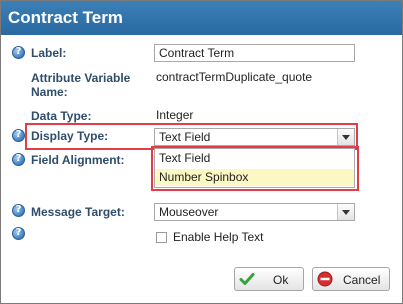  I want to click on highlight-box-dropdown, so click(255, 168).